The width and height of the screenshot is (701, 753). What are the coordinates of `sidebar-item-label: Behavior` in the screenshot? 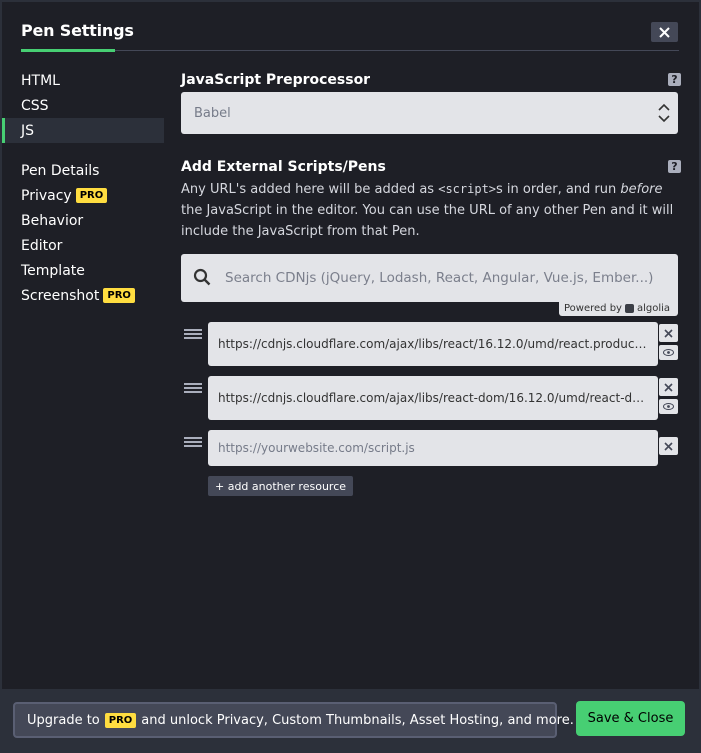 It's located at (52, 220).